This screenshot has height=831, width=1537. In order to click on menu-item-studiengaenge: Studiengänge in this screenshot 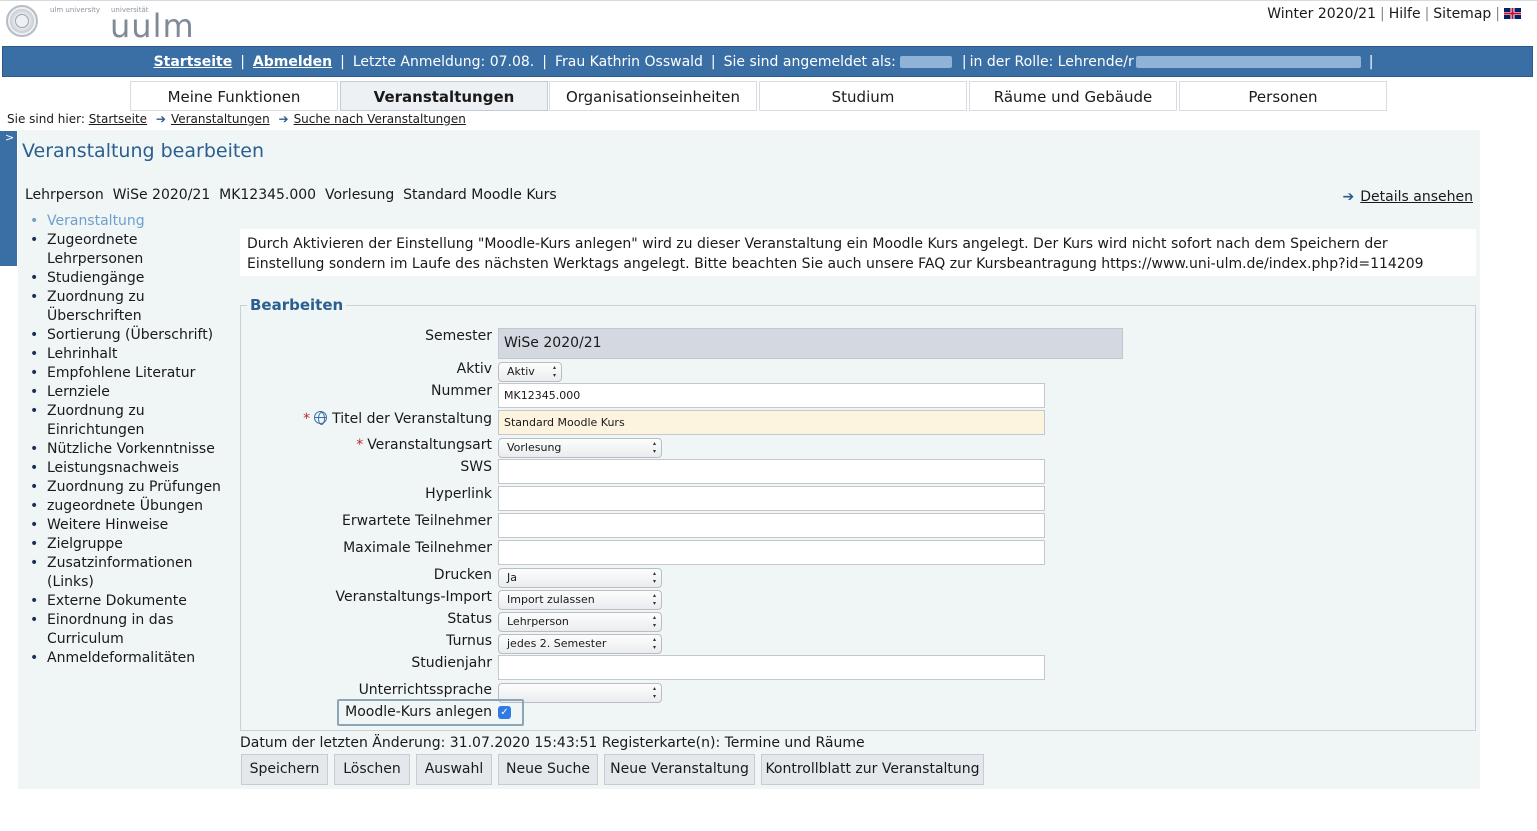, I will do `click(130, 278)`.